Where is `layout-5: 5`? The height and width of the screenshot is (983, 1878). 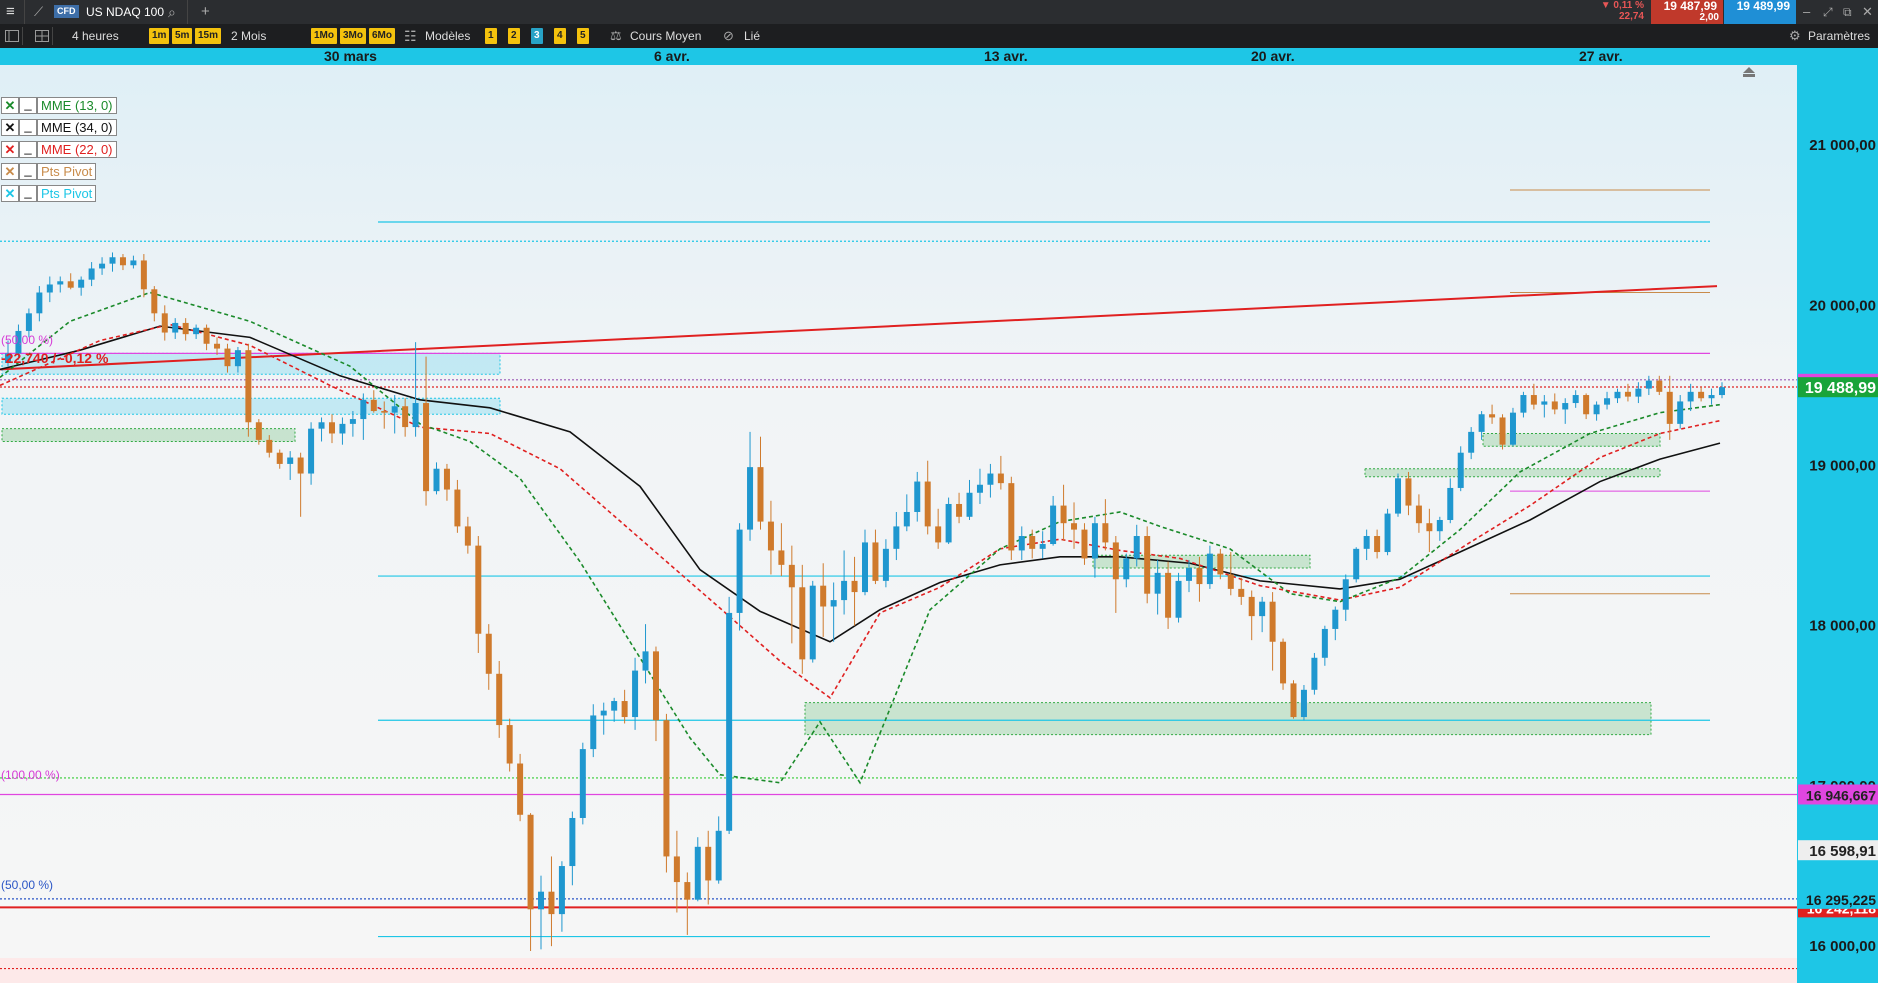
layout-5: 5 is located at coordinates (583, 36).